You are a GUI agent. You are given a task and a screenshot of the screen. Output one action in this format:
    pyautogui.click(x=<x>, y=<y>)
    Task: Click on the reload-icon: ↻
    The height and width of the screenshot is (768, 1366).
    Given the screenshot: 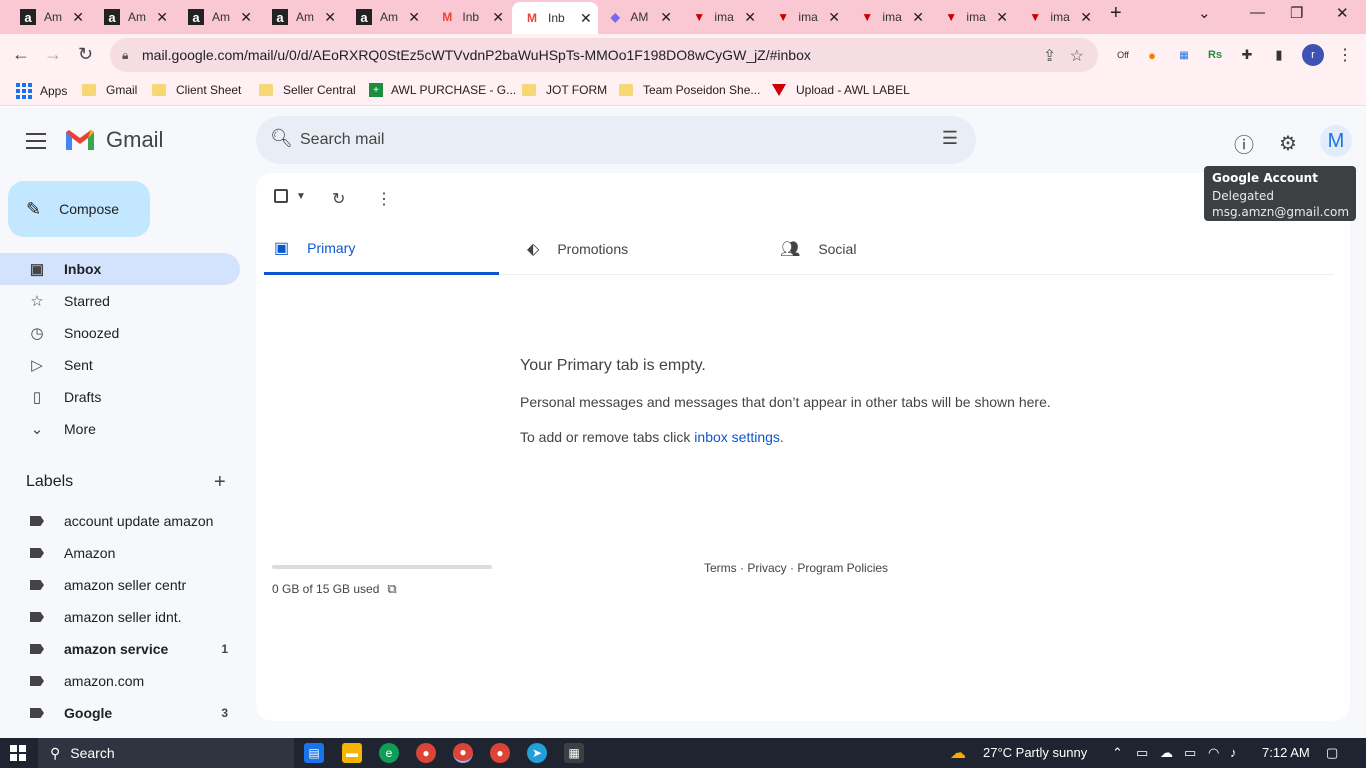 What is the action you would take?
    pyautogui.click(x=85, y=54)
    